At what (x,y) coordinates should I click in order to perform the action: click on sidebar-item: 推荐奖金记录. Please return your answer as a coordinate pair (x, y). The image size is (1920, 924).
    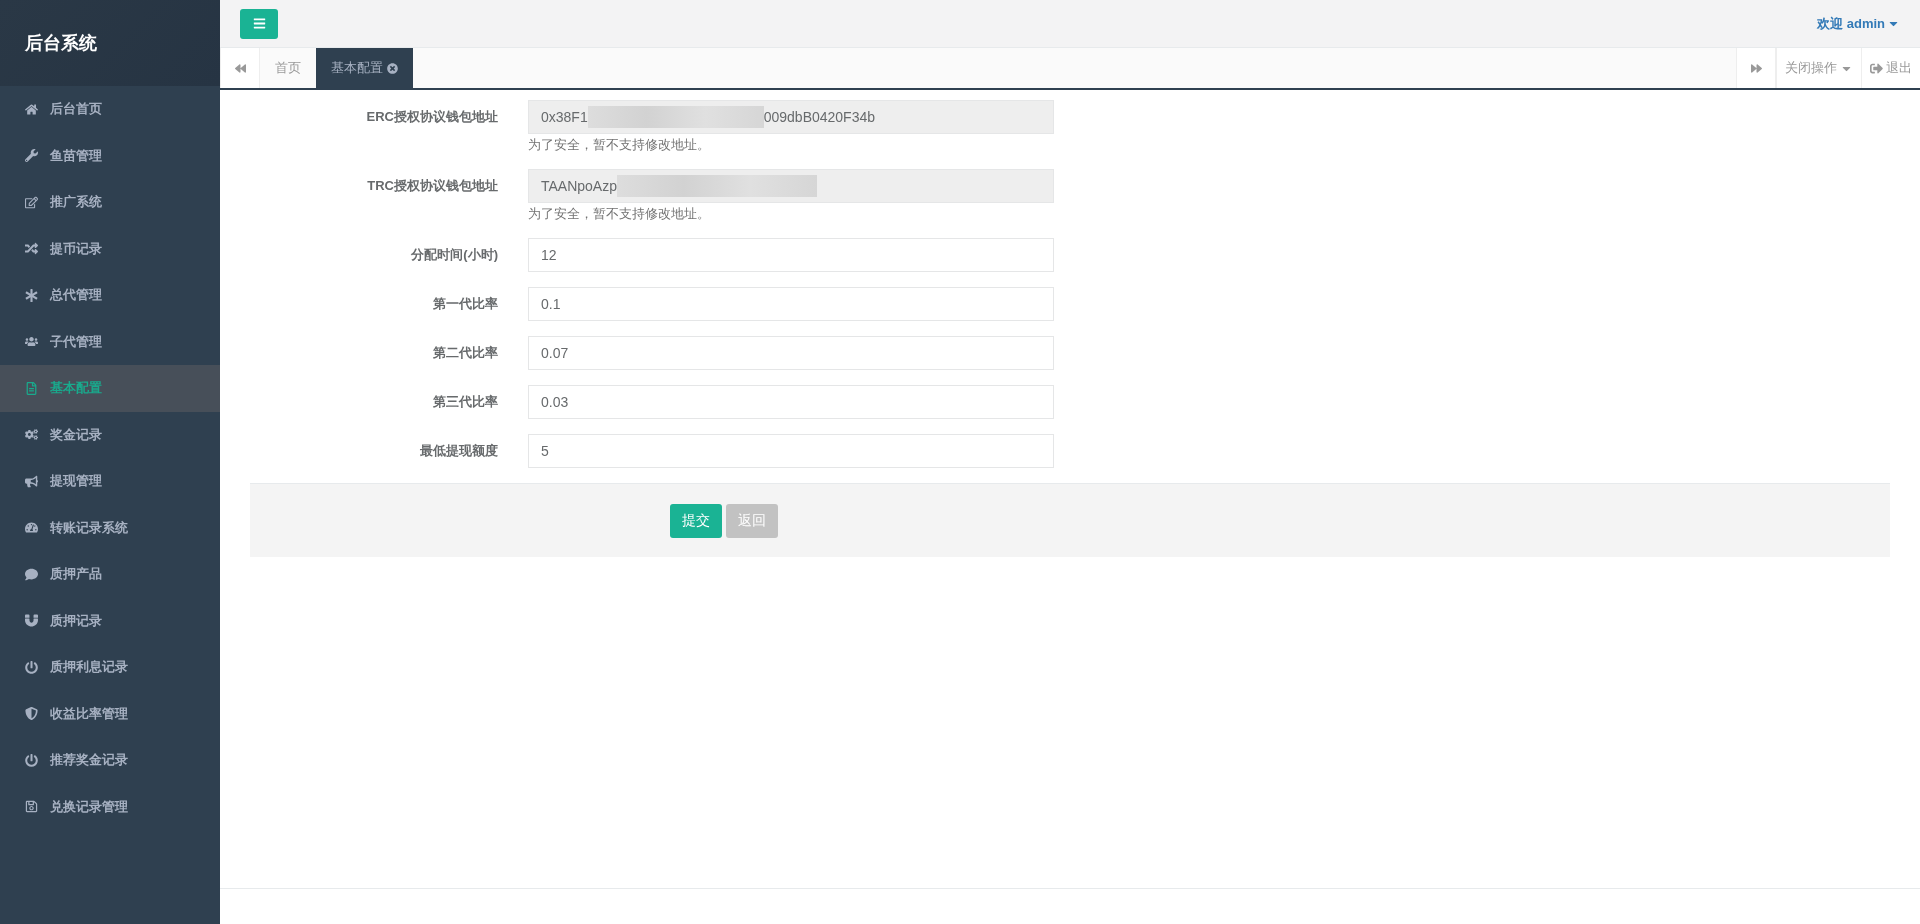
    Looking at the image, I should click on (110, 760).